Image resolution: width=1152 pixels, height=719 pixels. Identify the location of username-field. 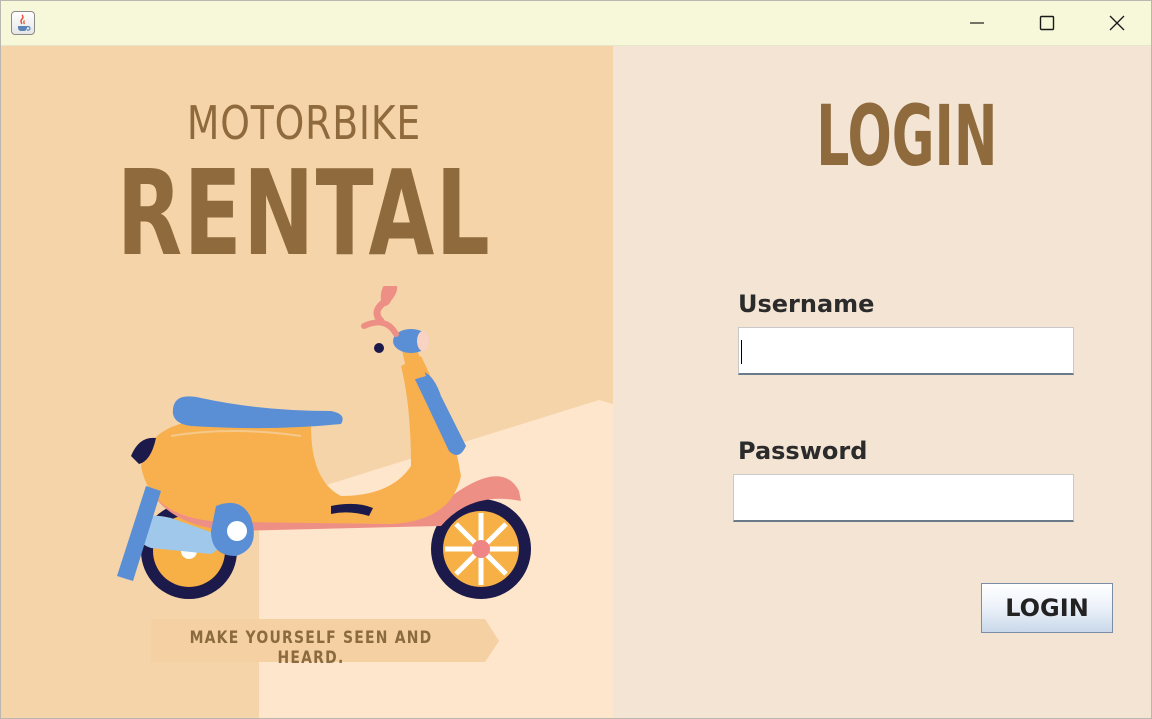
(906, 351).